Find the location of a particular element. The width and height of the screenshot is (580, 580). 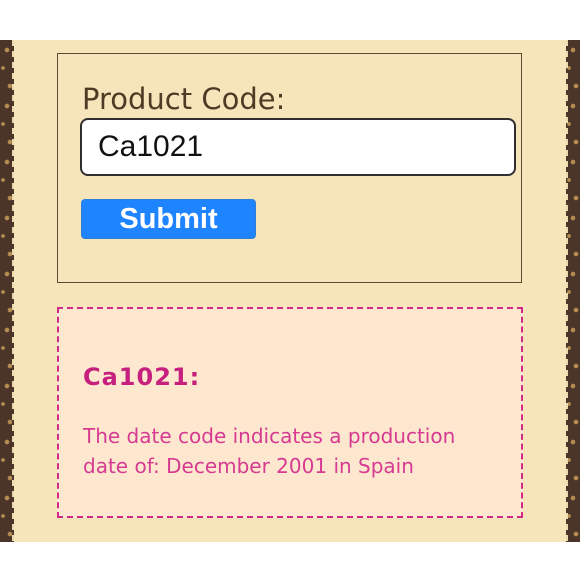

left-monogram-border is located at coordinates (7, 291).